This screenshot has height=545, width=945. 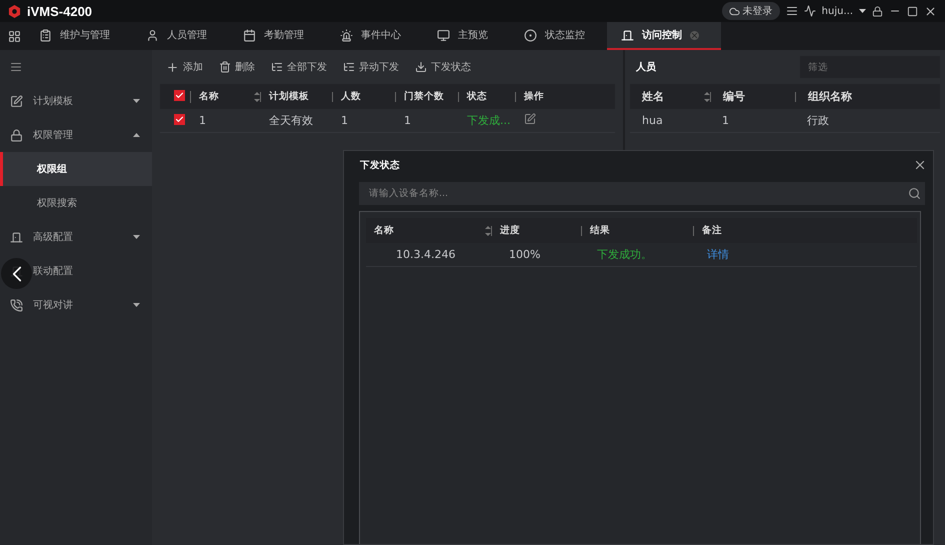 What do you see at coordinates (421, 67) in the screenshot?
I see `download-icon` at bounding box center [421, 67].